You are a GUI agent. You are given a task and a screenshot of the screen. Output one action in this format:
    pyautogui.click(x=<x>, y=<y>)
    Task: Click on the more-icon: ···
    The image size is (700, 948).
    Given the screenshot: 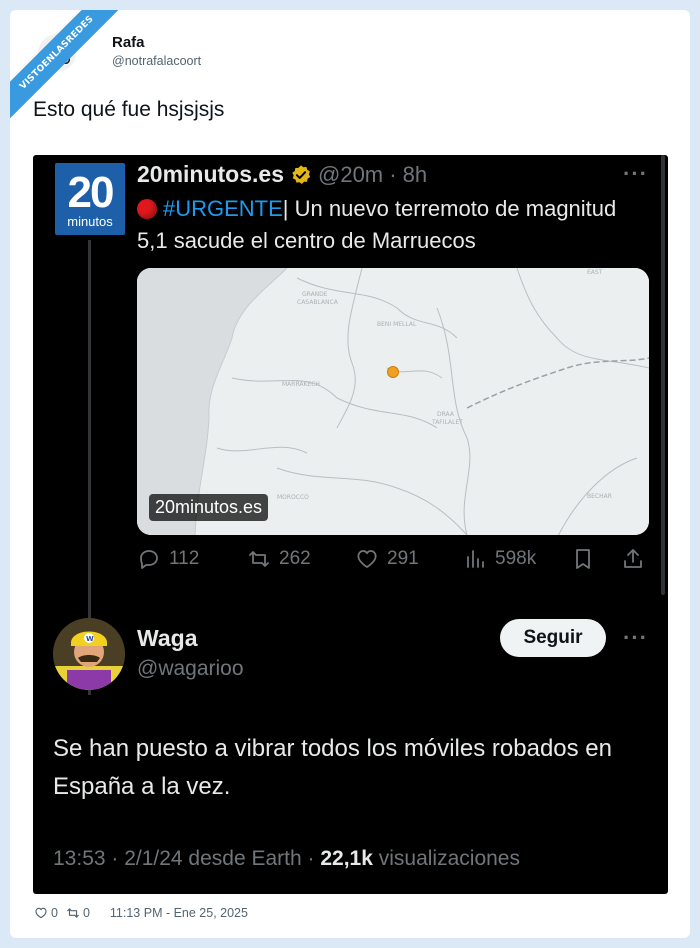 What is the action you would take?
    pyautogui.click(x=635, y=174)
    